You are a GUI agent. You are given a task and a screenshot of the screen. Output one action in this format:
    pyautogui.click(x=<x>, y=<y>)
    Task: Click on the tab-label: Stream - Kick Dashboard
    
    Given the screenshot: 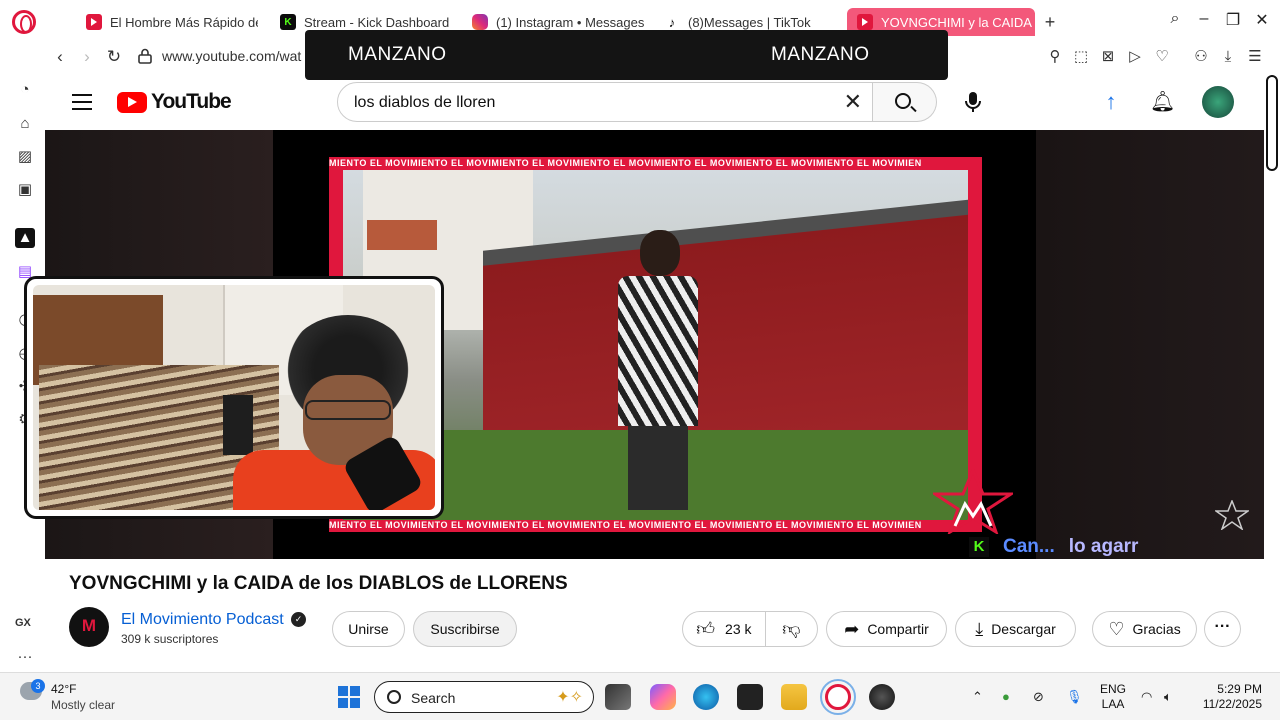 What is the action you would take?
    pyautogui.click(x=377, y=22)
    